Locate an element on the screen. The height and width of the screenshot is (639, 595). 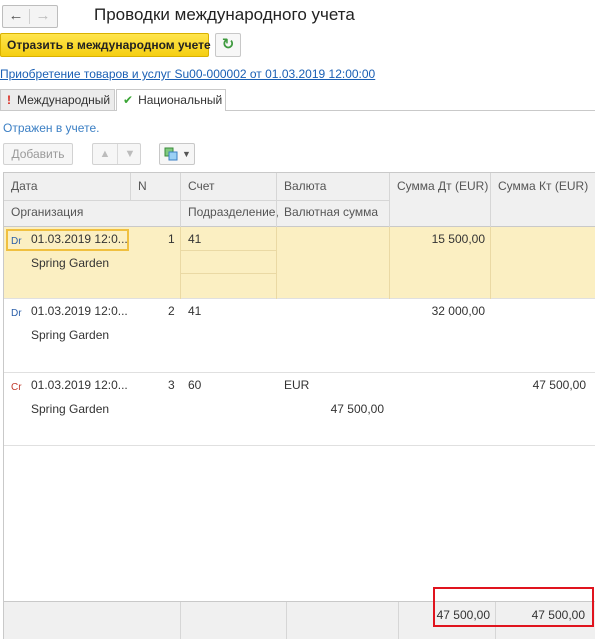
header-sum-kt: Сумма Кт (EUR) is located at coordinates (543, 186).